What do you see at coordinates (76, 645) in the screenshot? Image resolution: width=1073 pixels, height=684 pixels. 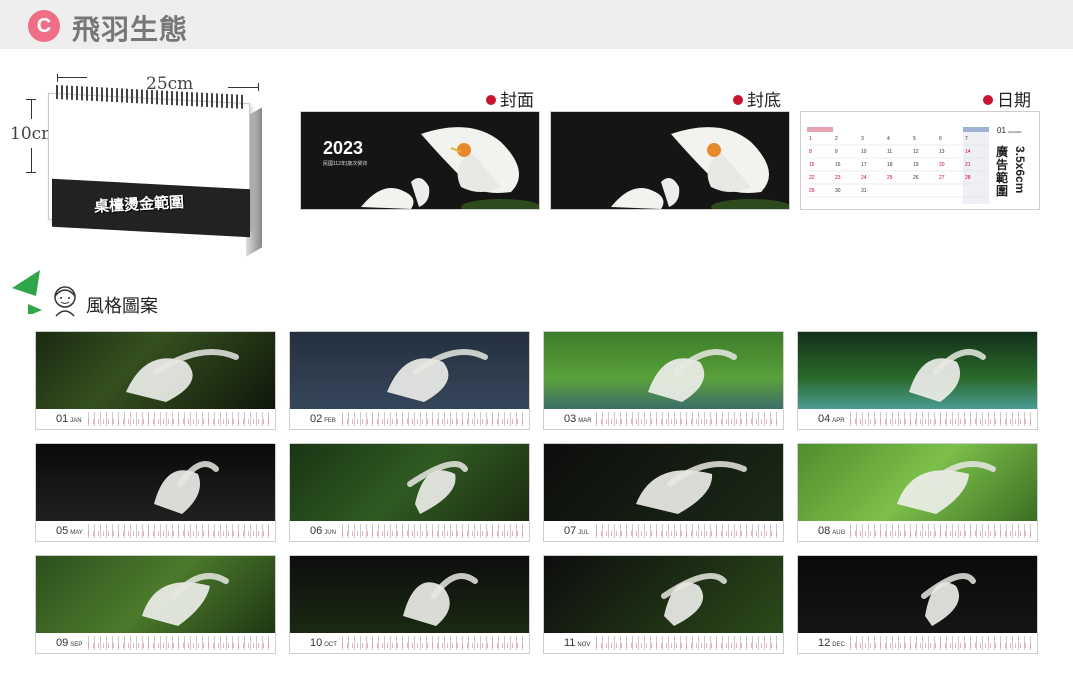 I see `month-name: SEP` at bounding box center [76, 645].